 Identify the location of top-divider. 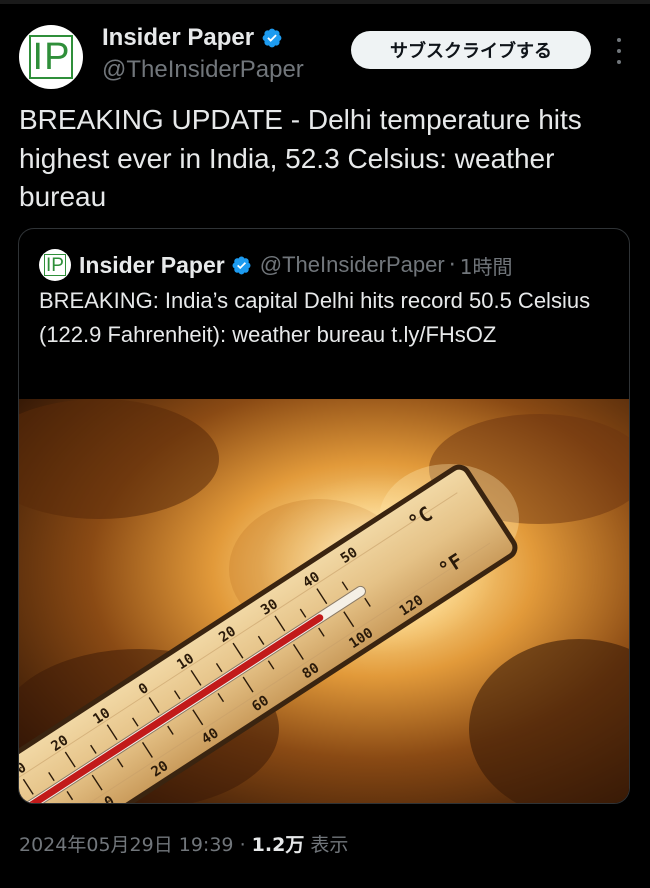
(325, 2).